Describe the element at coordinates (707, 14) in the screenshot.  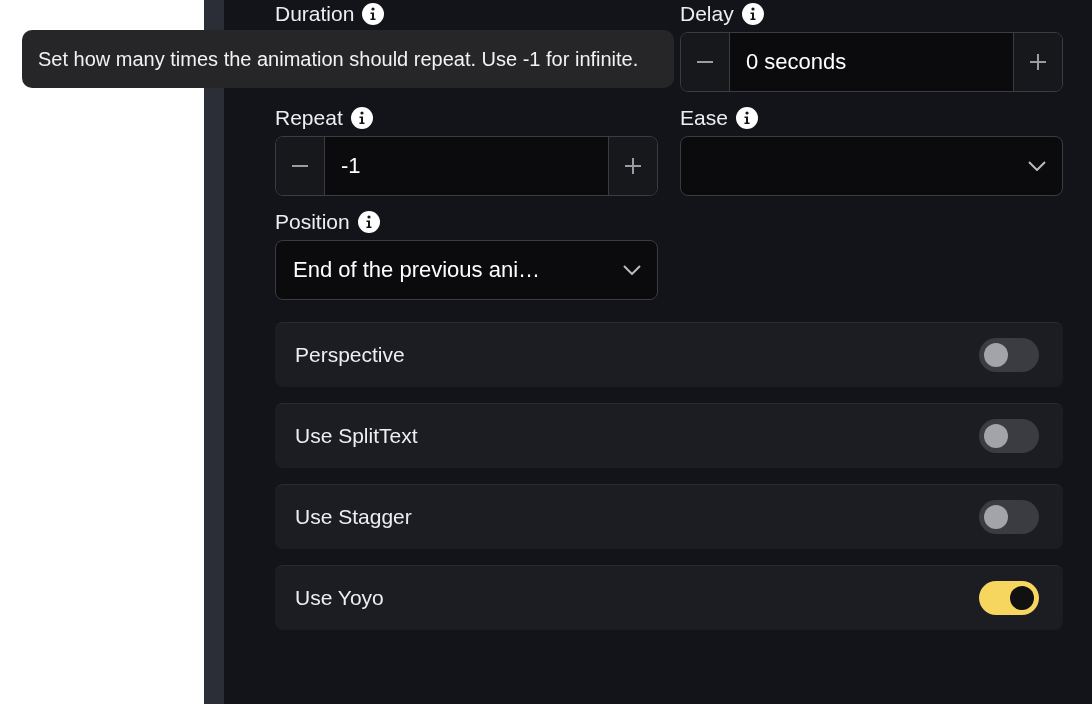
I see `field-label: Delay` at that location.